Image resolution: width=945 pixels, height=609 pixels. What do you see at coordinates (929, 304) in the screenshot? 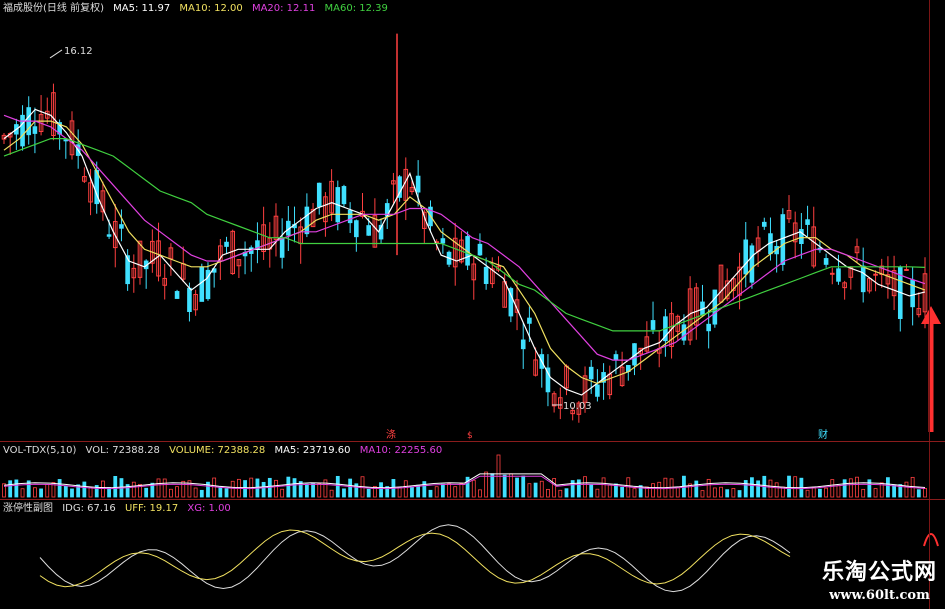
I see `right-frame-line` at bounding box center [929, 304].